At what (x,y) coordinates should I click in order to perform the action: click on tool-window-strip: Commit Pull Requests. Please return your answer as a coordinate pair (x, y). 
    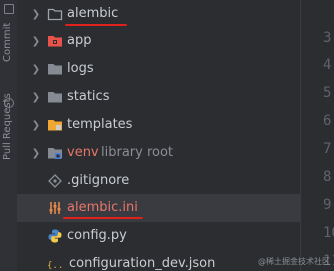
    Looking at the image, I should click on (9, 135).